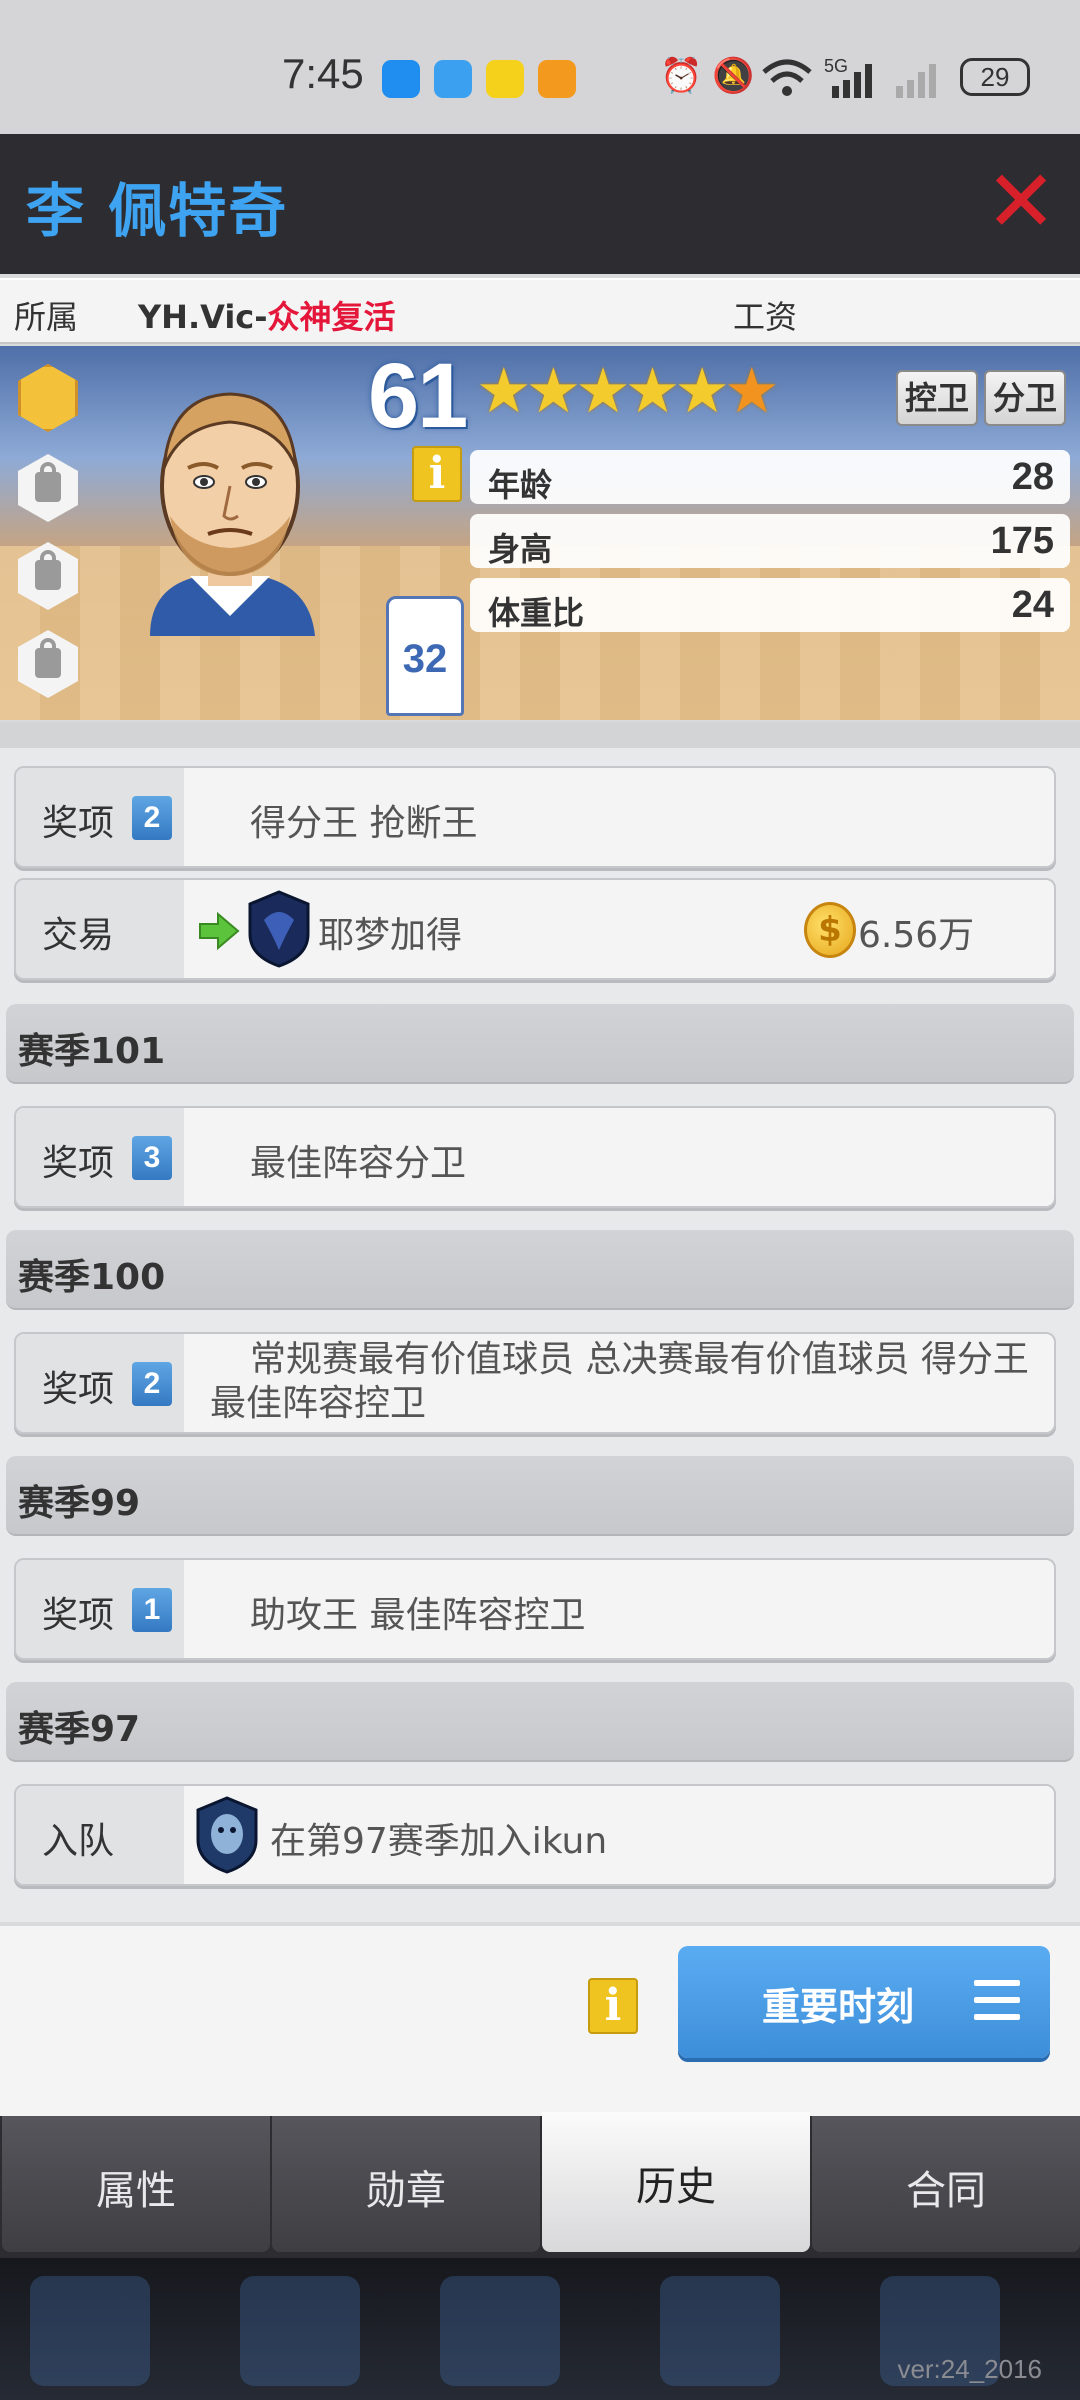 The image size is (1080, 2400). What do you see at coordinates (323, 73) in the screenshot?
I see `status-time: 7:45` at bounding box center [323, 73].